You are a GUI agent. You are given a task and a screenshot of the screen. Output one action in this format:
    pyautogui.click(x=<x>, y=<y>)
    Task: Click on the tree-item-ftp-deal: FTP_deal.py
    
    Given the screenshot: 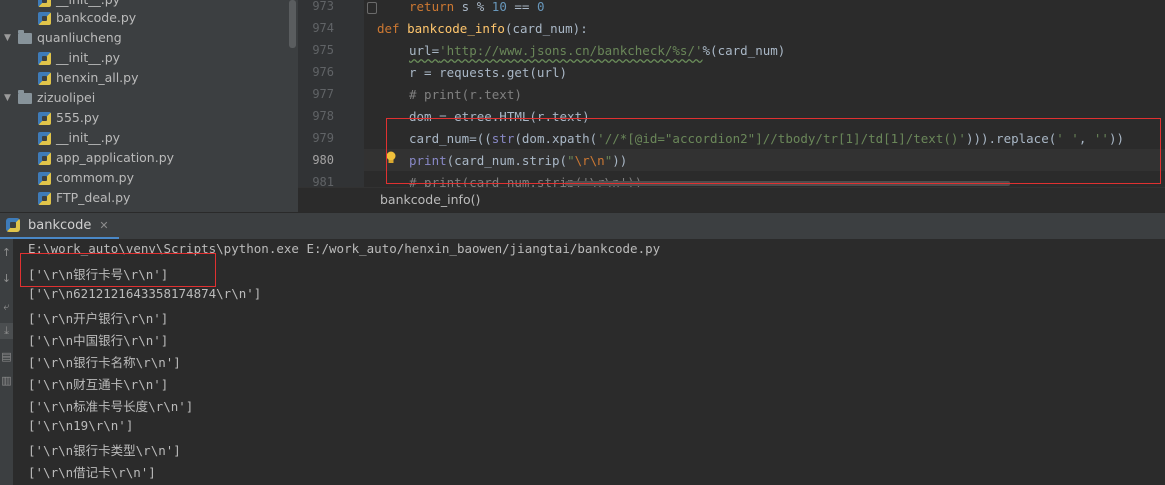 What is the action you would take?
    pyautogui.click(x=84, y=198)
    